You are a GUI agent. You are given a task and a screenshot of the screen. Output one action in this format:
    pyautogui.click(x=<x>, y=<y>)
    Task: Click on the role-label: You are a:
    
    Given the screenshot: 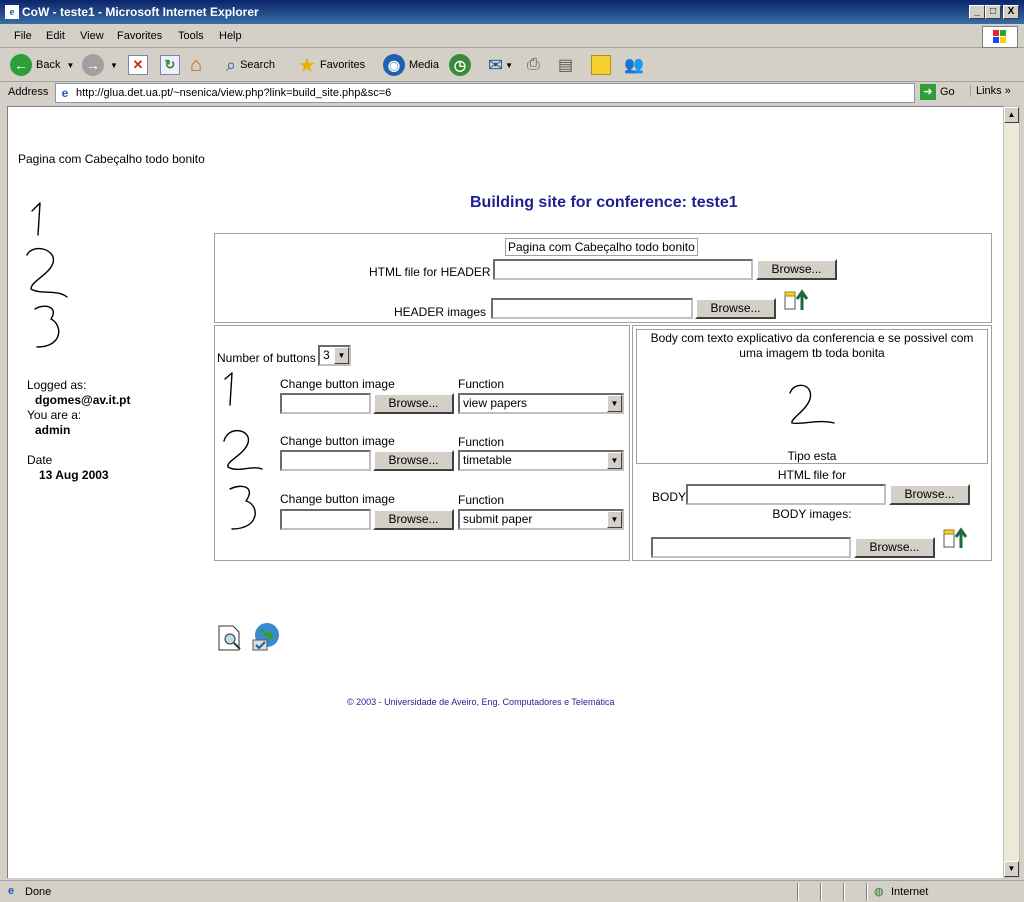 What is the action you would take?
    pyautogui.click(x=54, y=415)
    